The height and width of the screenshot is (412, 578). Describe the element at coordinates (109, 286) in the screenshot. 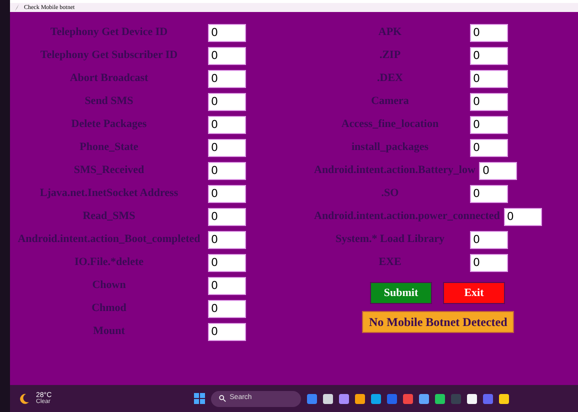

I see `field-label: Chown` at that location.